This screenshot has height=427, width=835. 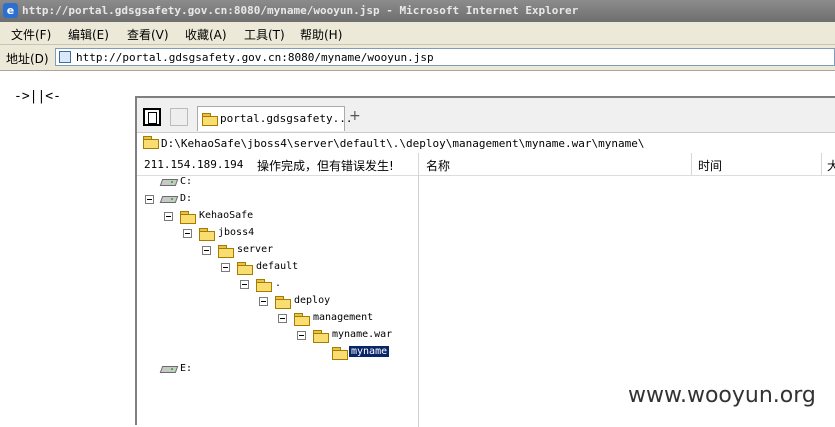 I want to click on address-label: 地址(D), so click(x=27, y=59).